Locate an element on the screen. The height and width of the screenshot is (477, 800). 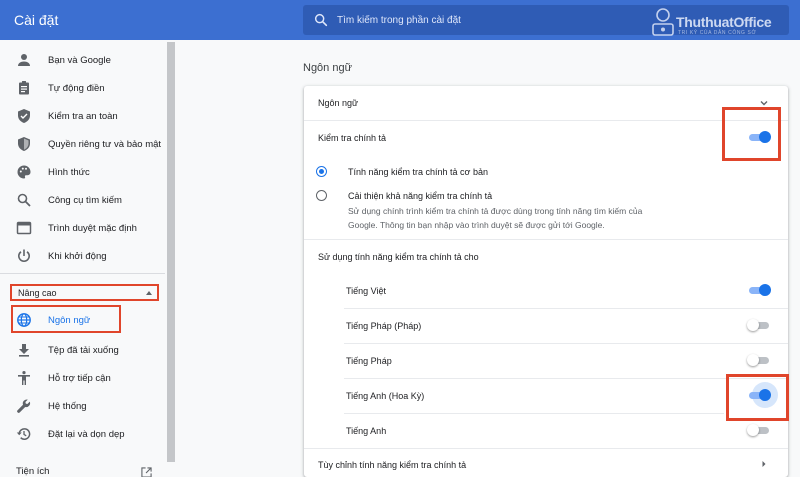
sidebar-item-label: Tự động điền is located at coordinates (76, 88).